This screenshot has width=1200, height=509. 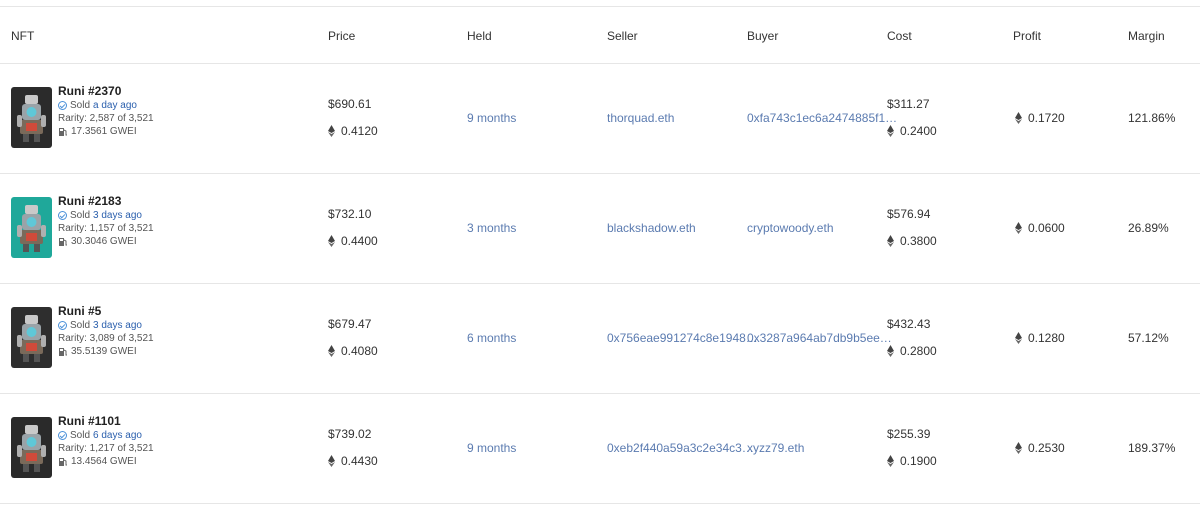 I want to click on price-usd: $739.02, so click(x=350, y=434).